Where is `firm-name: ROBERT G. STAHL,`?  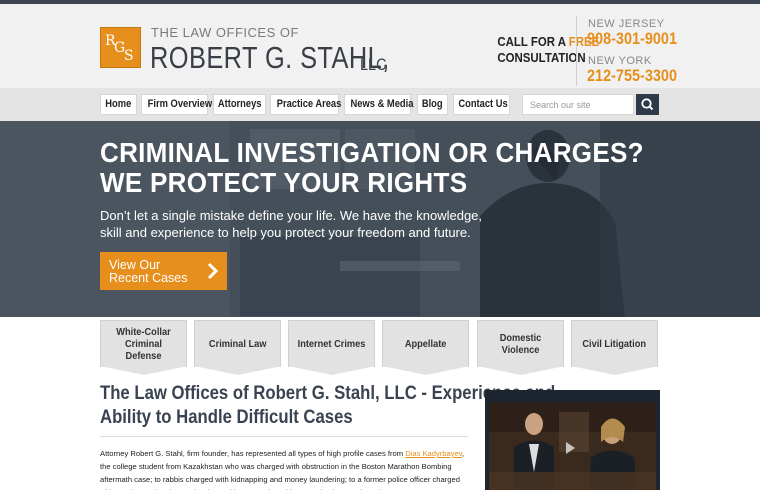 firm-name: ROBERT G. STAHL, is located at coordinates (270, 58).